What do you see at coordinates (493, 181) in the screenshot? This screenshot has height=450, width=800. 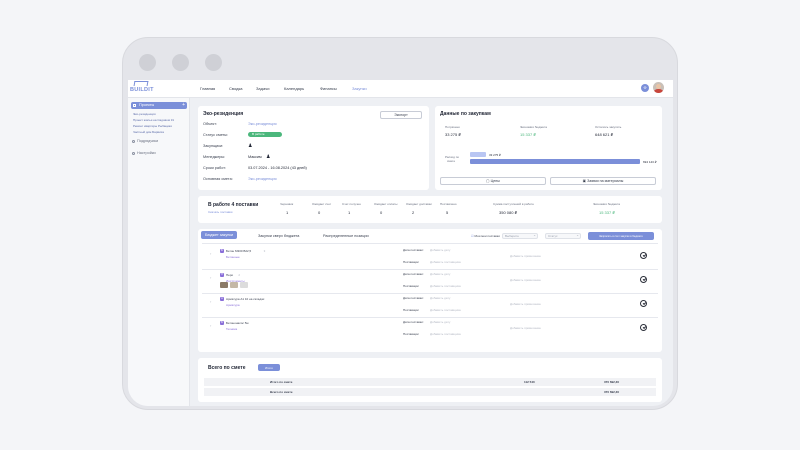 I see `prices-button: ▢ Цены` at bounding box center [493, 181].